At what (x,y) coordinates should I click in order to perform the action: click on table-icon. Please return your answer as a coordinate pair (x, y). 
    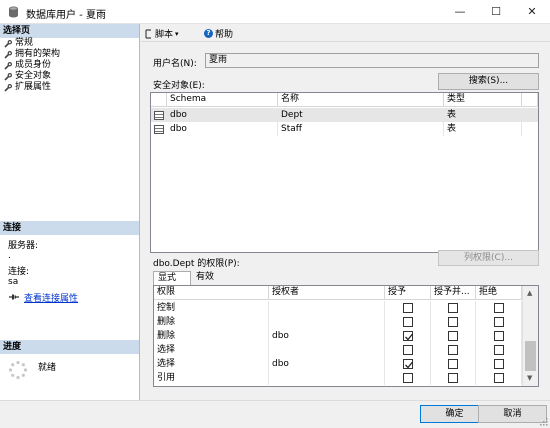
    Looking at the image, I should click on (159, 115).